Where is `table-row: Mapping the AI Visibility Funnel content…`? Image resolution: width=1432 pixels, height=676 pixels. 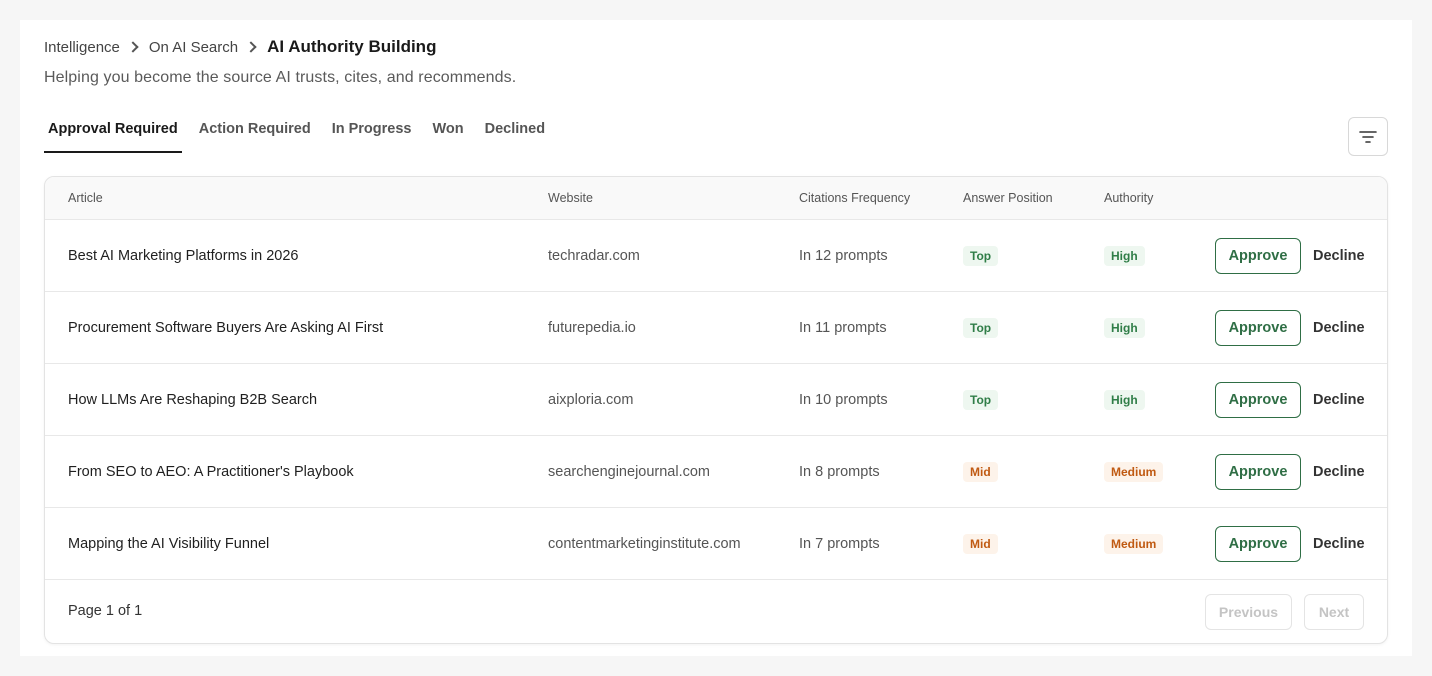 table-row: Mapping the AI Visibility Funnel content… is located at coordinates (716, 544).